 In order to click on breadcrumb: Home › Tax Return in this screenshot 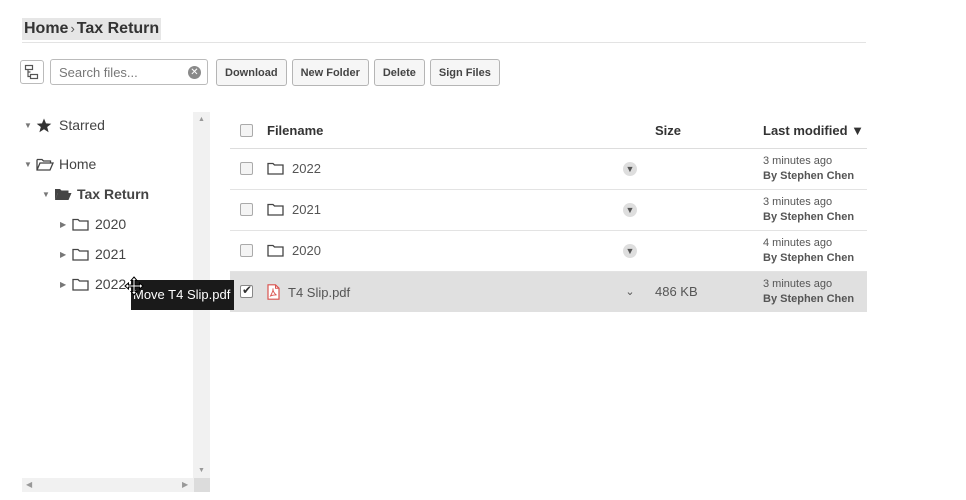, I will do `click(92, 29)`.